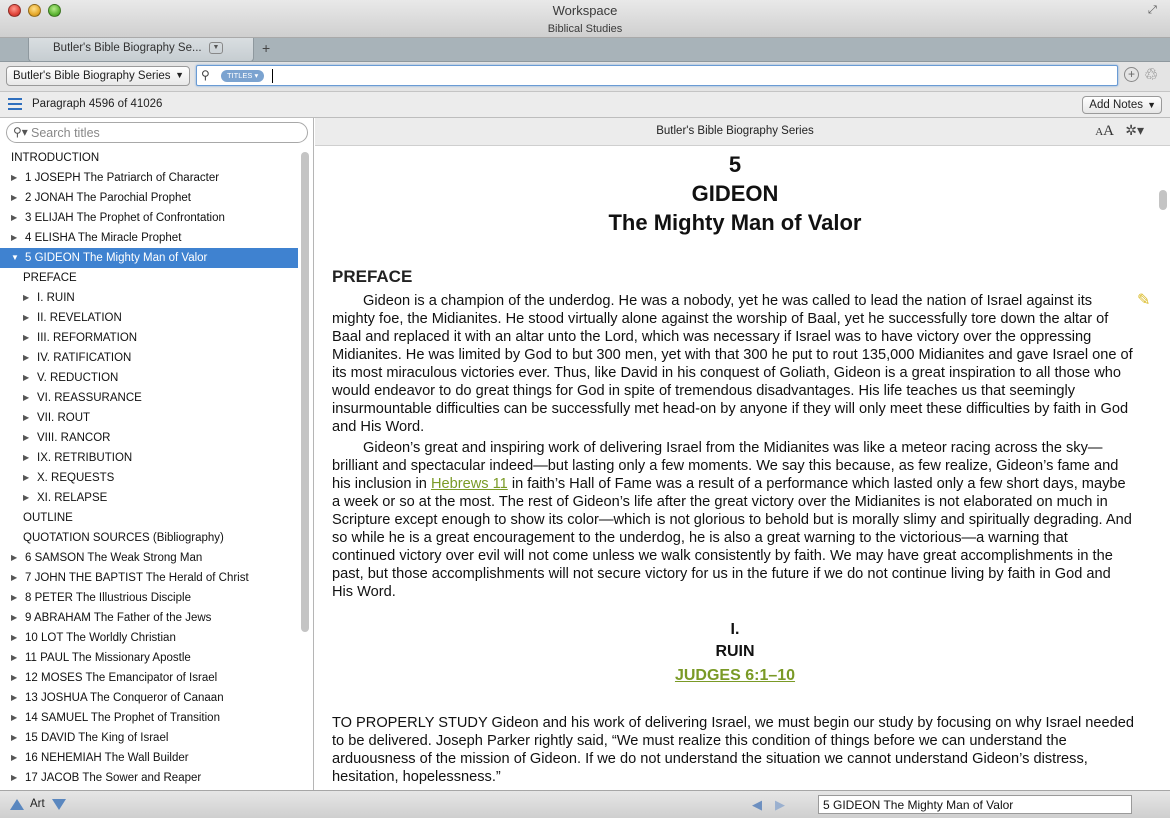 This screenshot has width=1170, height=818. What do you see at coordinates (149, 418) in the screenshot?
I see `toc-item: ▶ VII. ROUT` at bounding box center [149, 418].